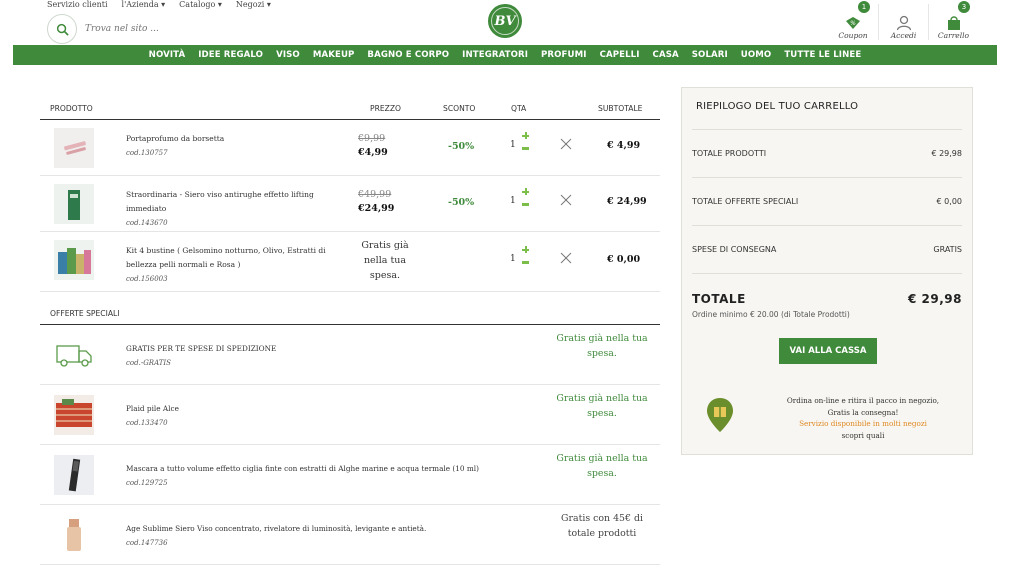 Image resolution: width=1024 pixels, height=572 pixels. I want to click on user-icon, so click(903, 23).